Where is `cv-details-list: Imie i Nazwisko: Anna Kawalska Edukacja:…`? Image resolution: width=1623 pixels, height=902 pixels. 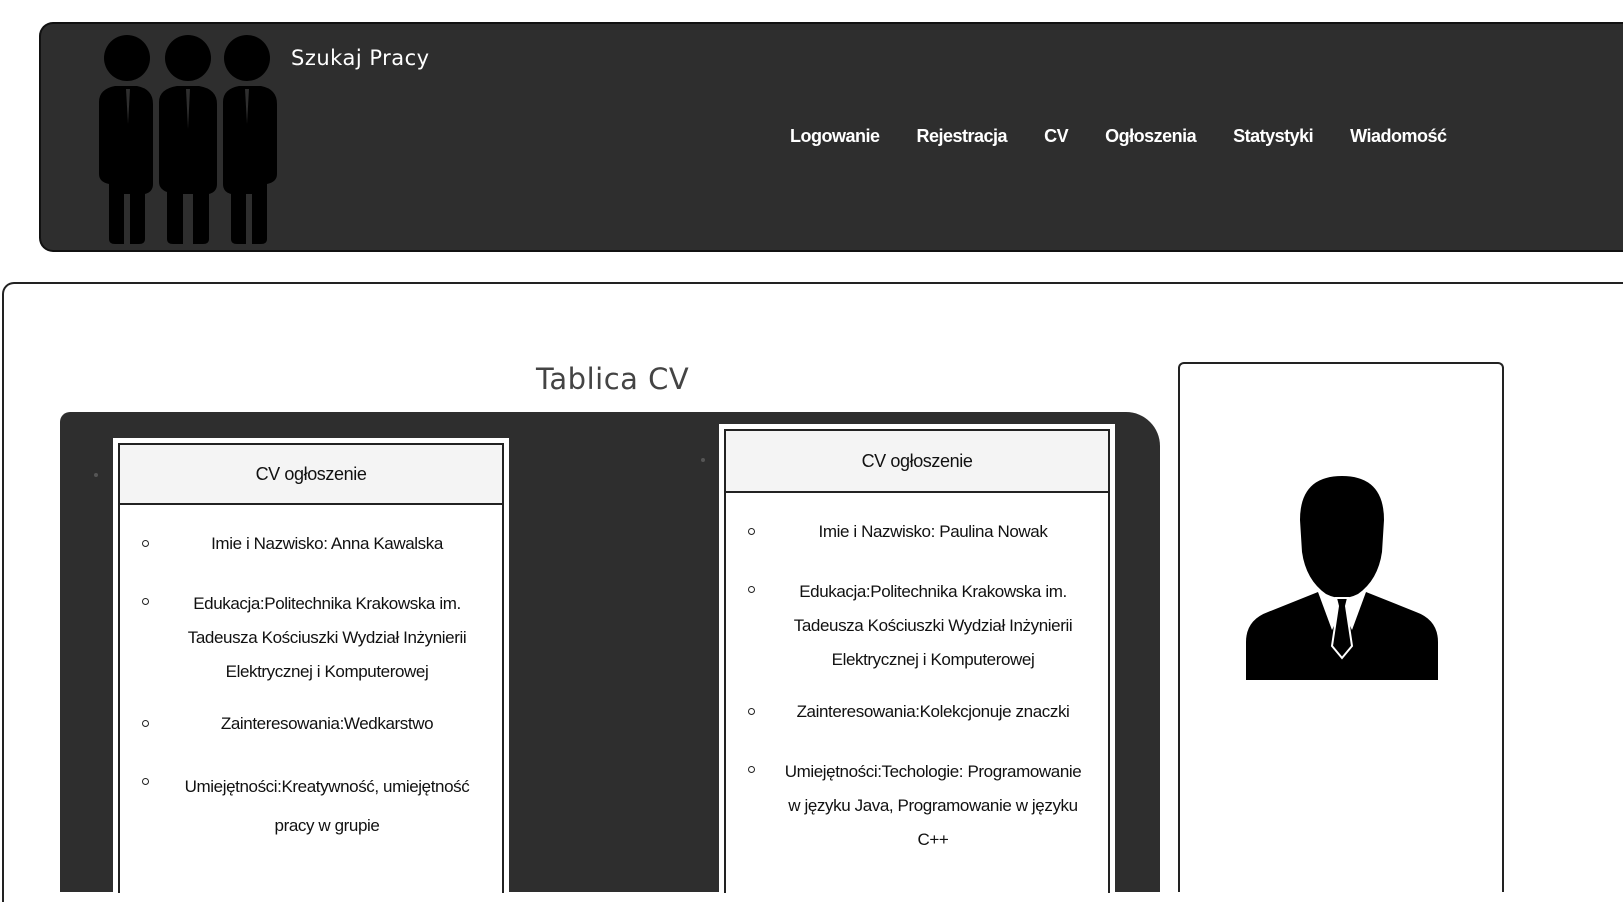 cv-details-list: Imie i Nazwisko: Anna Kawalska Edukacja:… is located at coordinates (311, 675).